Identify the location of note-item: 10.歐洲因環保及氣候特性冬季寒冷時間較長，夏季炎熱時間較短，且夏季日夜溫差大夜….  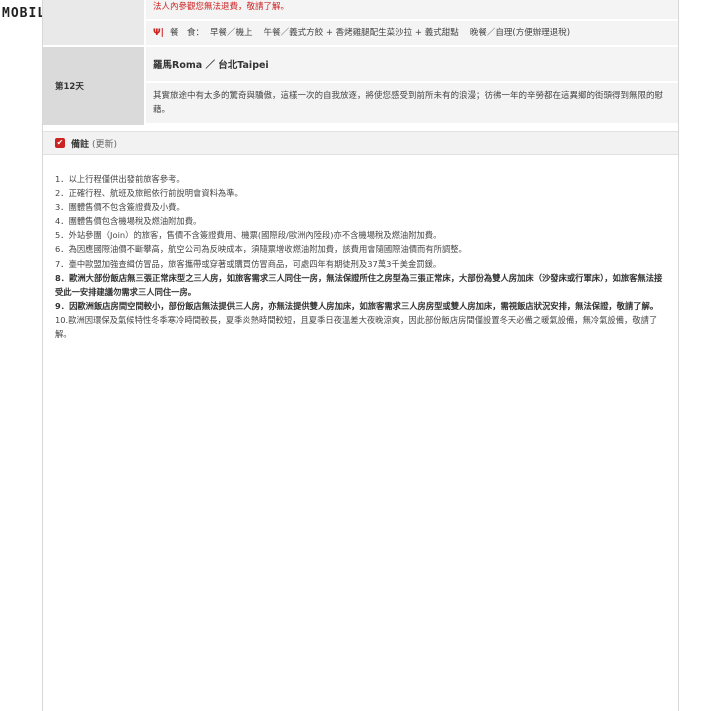
(356, 327).